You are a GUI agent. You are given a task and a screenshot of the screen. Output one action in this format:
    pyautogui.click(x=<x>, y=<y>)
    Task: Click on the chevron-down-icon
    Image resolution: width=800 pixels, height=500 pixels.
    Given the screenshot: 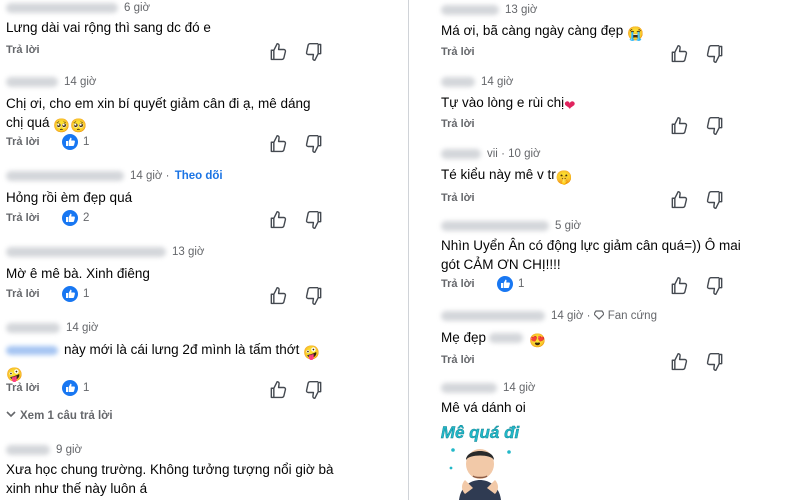 What is the action you would take?
    pyautogui.click(x=11, y=414)
    